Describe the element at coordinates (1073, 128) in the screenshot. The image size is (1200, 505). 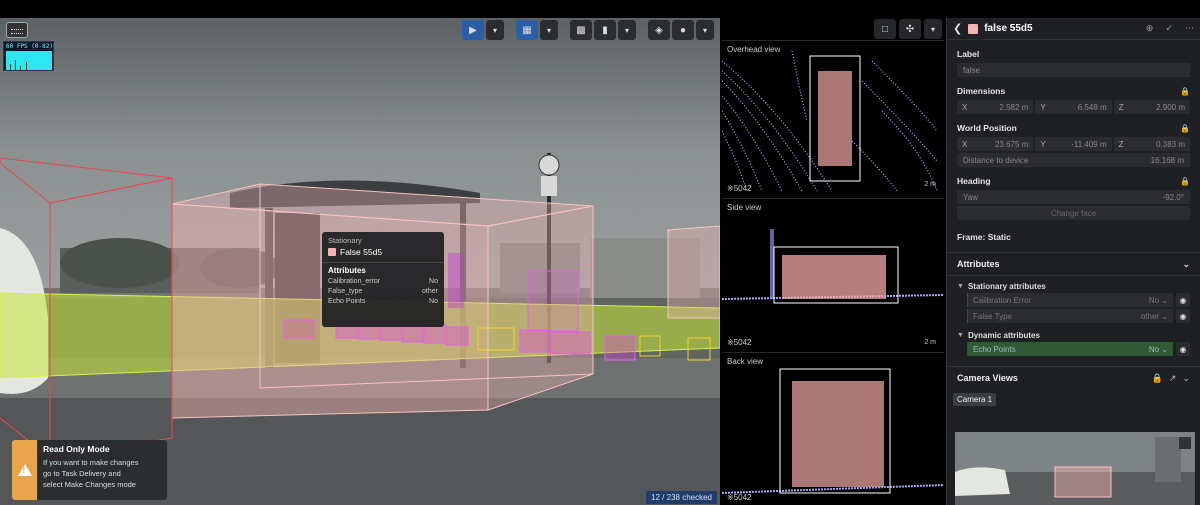
I see `world-position-heading: World Position 🔒` at that location.